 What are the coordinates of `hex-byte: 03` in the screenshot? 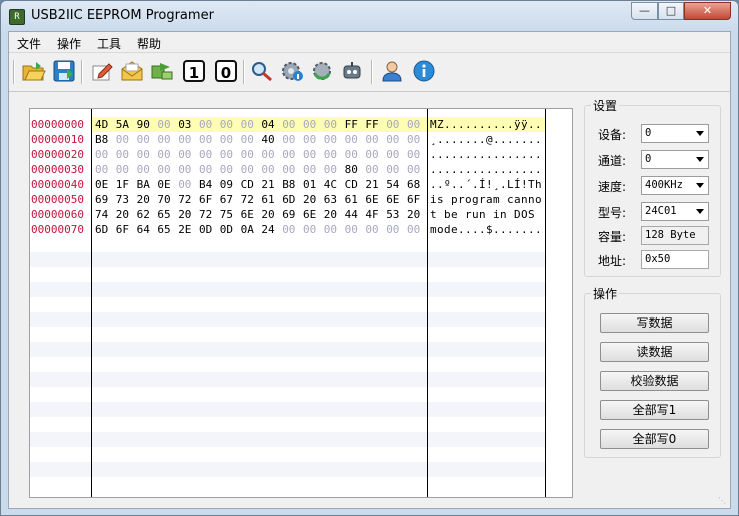 It's located at (187, 124).